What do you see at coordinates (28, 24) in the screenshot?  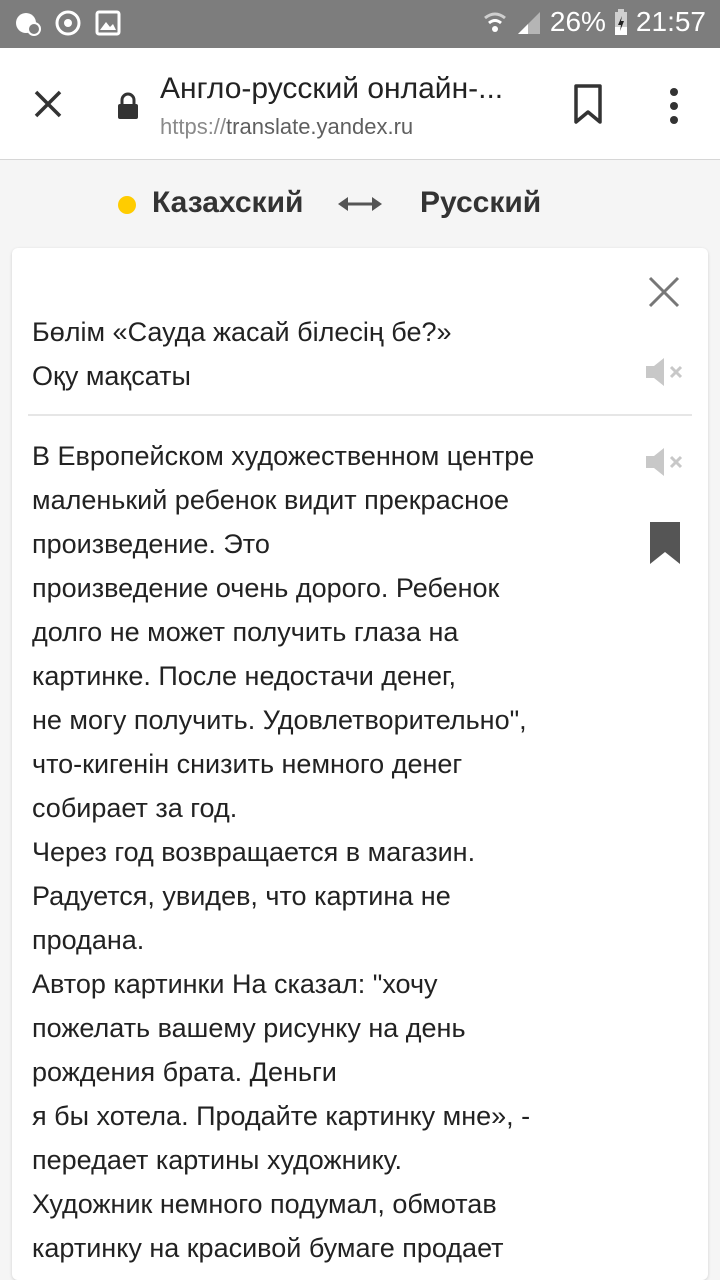 I see `notification-icon` at bounding box center [28, 24].